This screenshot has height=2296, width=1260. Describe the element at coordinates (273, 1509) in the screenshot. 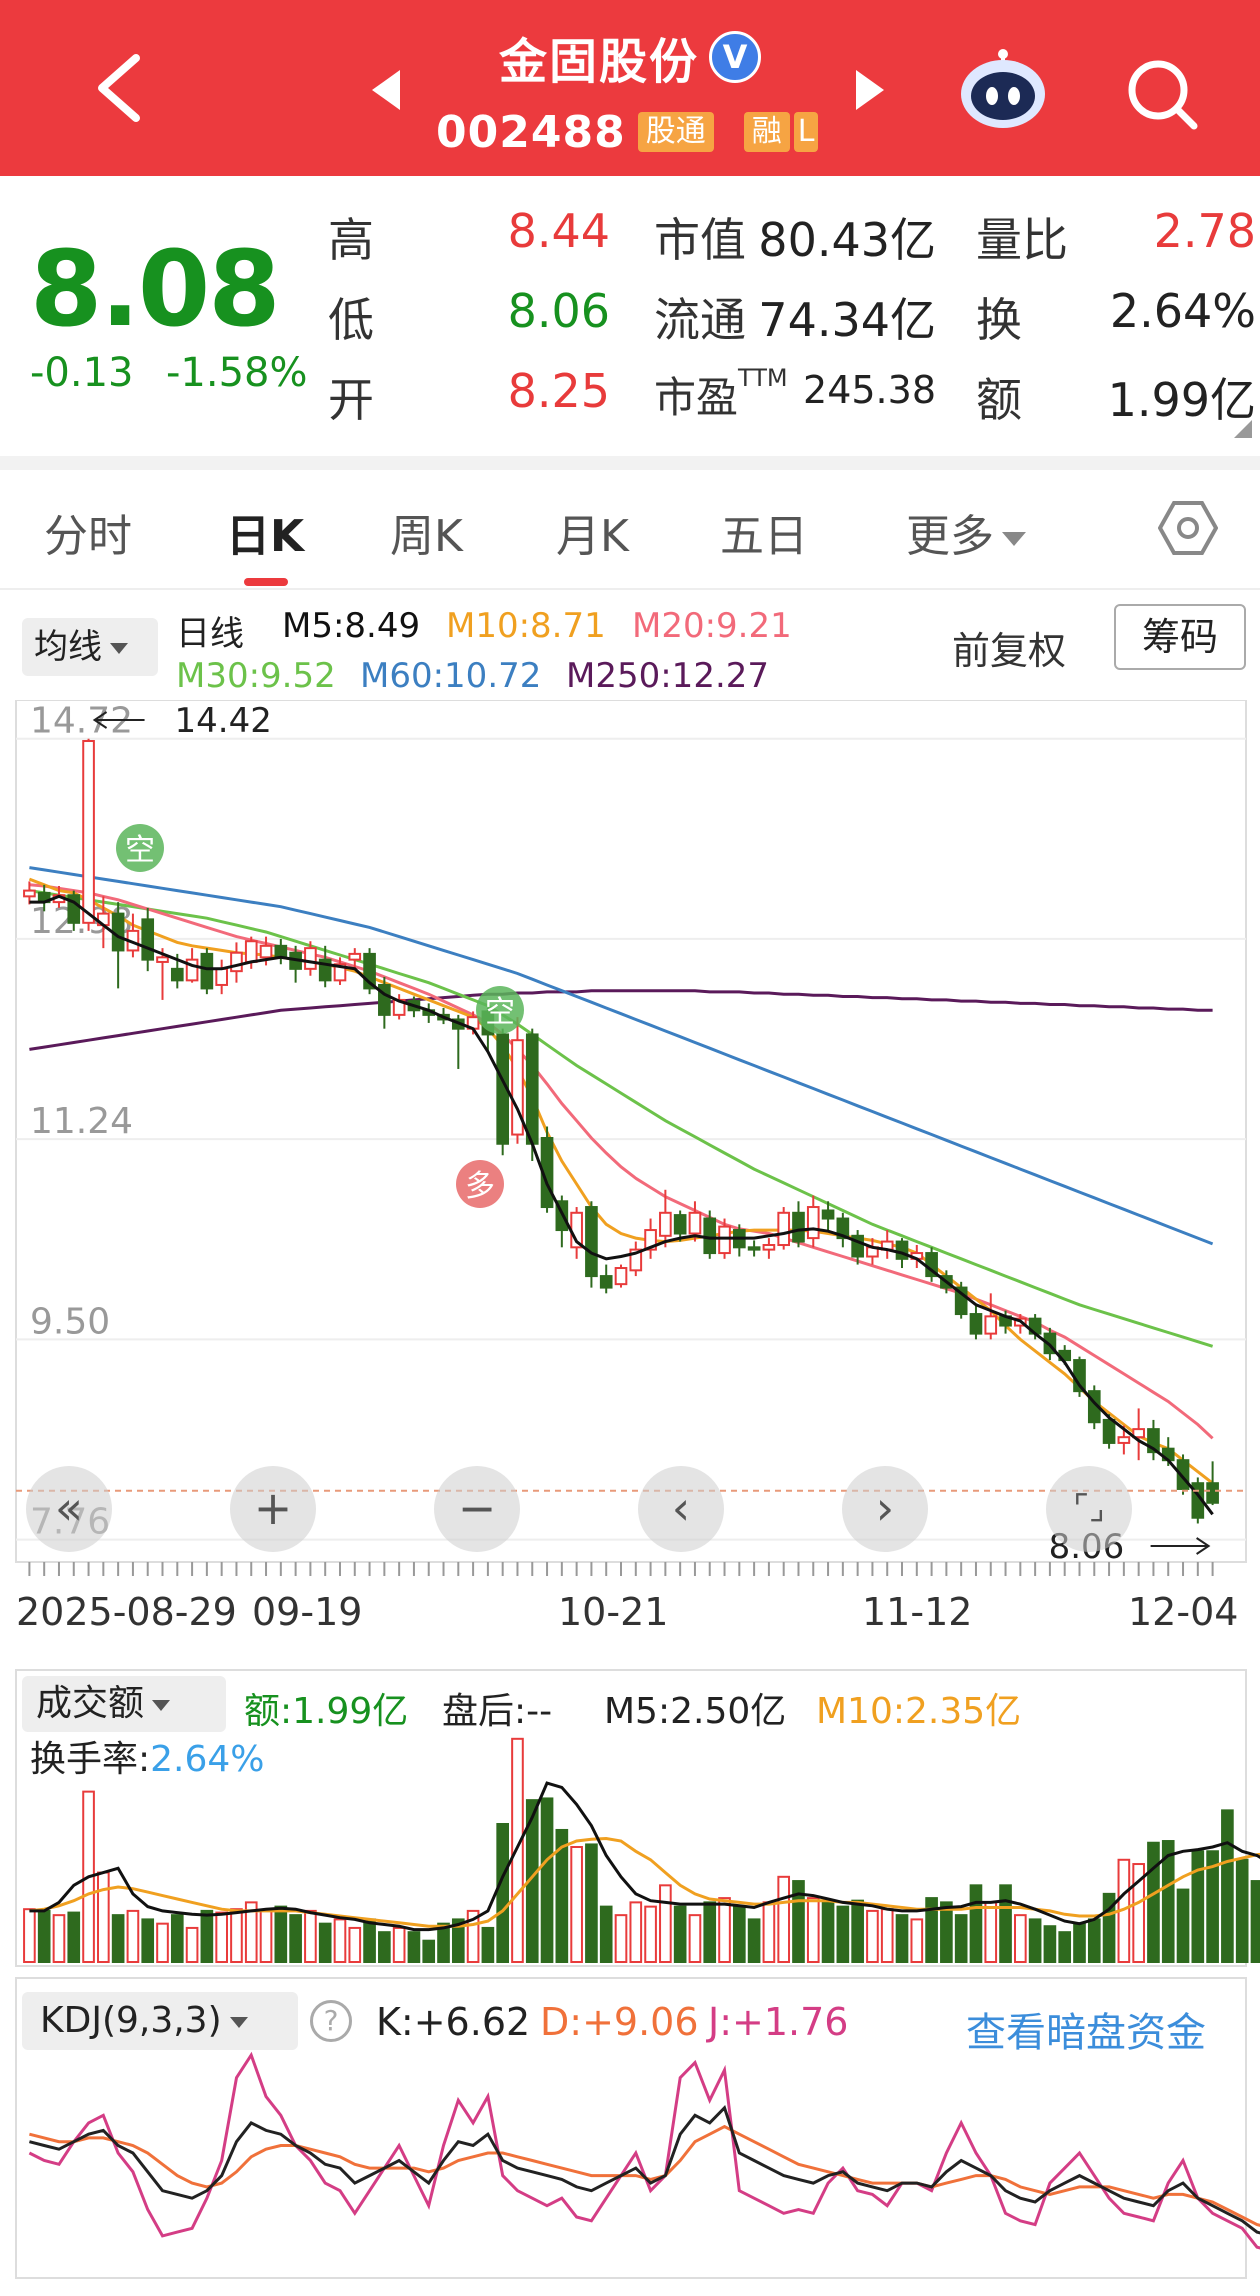

I see `zoom-in-button: +` at that location.